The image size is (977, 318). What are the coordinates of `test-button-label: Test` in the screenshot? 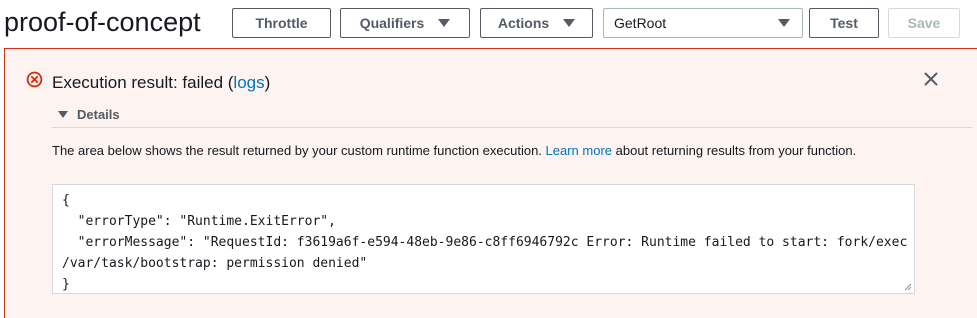 It's located at (844, 23).